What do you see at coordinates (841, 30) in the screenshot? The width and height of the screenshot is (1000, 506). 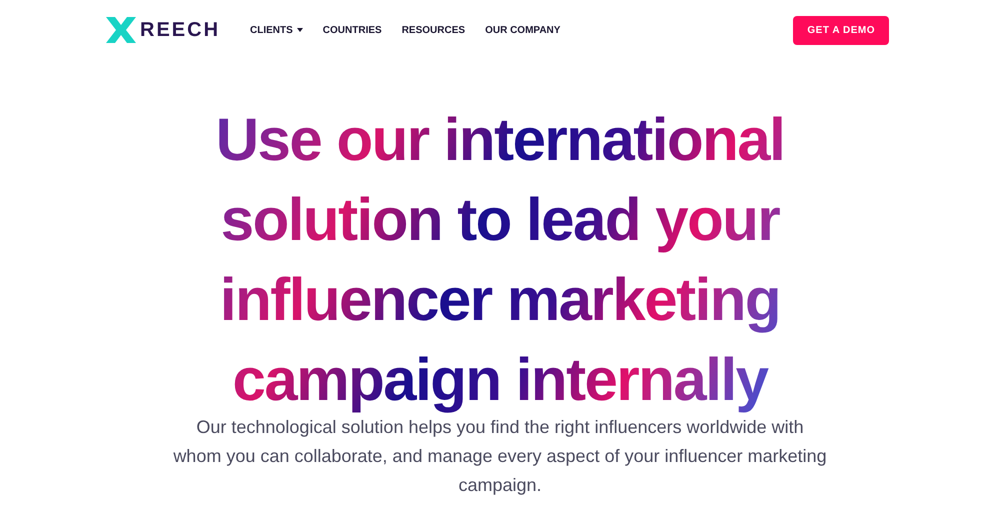 I see `demo-button: GET A DEMO` at bounding box center [841, 30].